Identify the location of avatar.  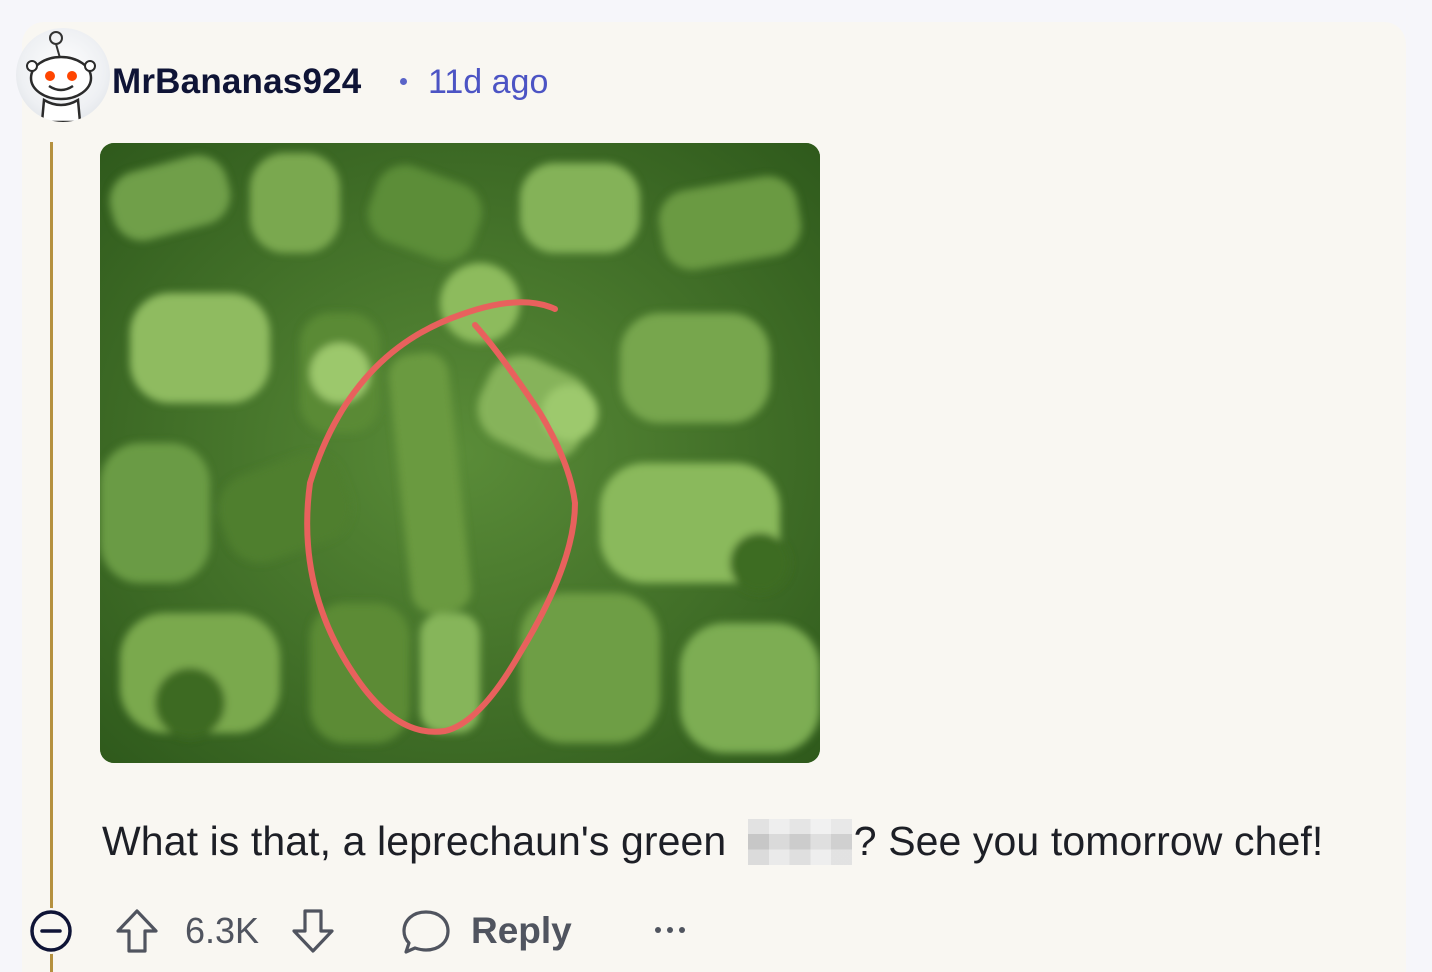
(63, 75).